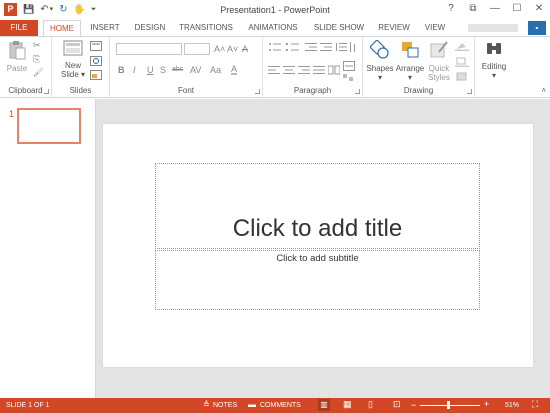  What do you see at coordinates (19, 28) in the screenshot?
I see `tab-file: FILE` at bounding box center [19, 28].